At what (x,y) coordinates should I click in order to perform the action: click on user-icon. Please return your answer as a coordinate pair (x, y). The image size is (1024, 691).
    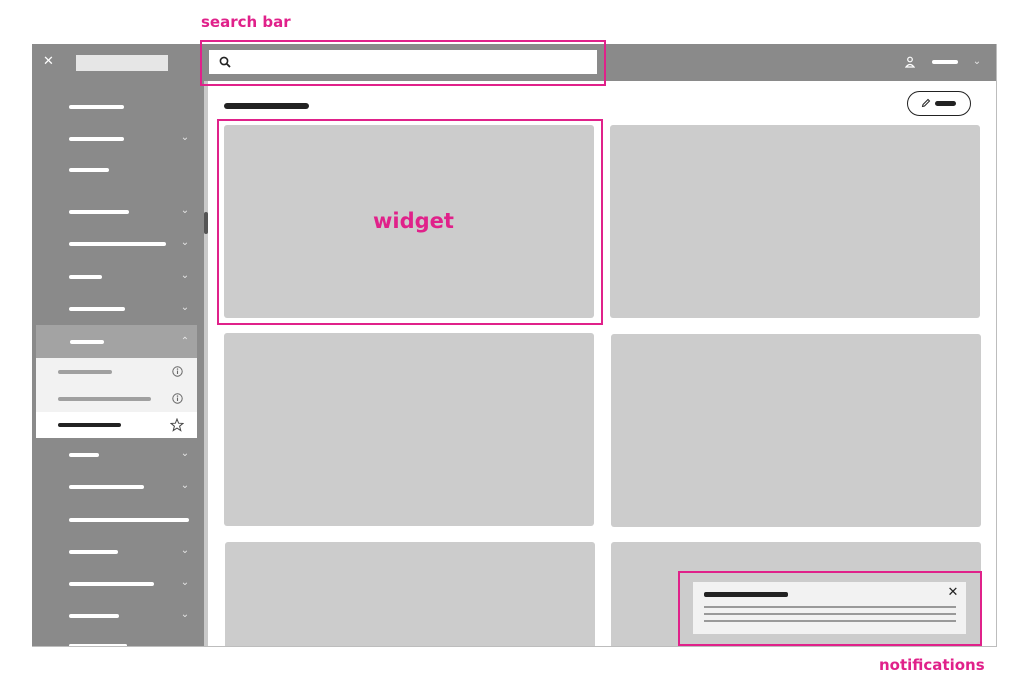
    Looking at the image, I should click on (910, 62).